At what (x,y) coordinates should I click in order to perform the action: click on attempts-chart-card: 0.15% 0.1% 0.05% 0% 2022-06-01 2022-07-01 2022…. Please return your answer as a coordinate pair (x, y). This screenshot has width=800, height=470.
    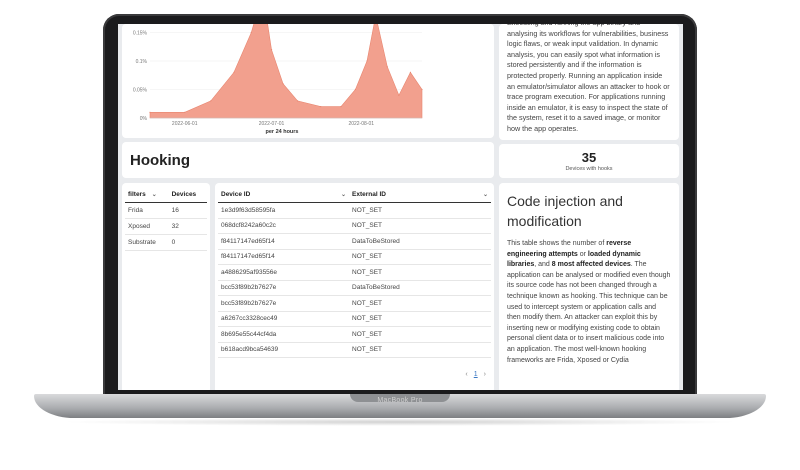
    Looking at the image, I should click on (308, 81).